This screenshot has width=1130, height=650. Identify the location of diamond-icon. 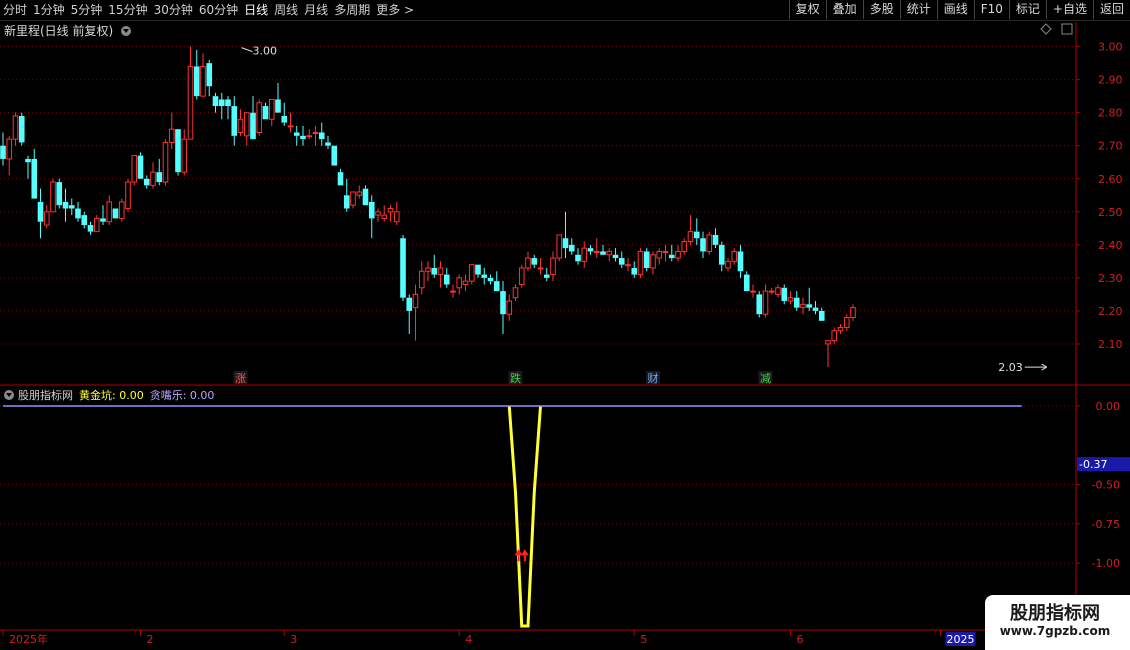
(1046, 29).